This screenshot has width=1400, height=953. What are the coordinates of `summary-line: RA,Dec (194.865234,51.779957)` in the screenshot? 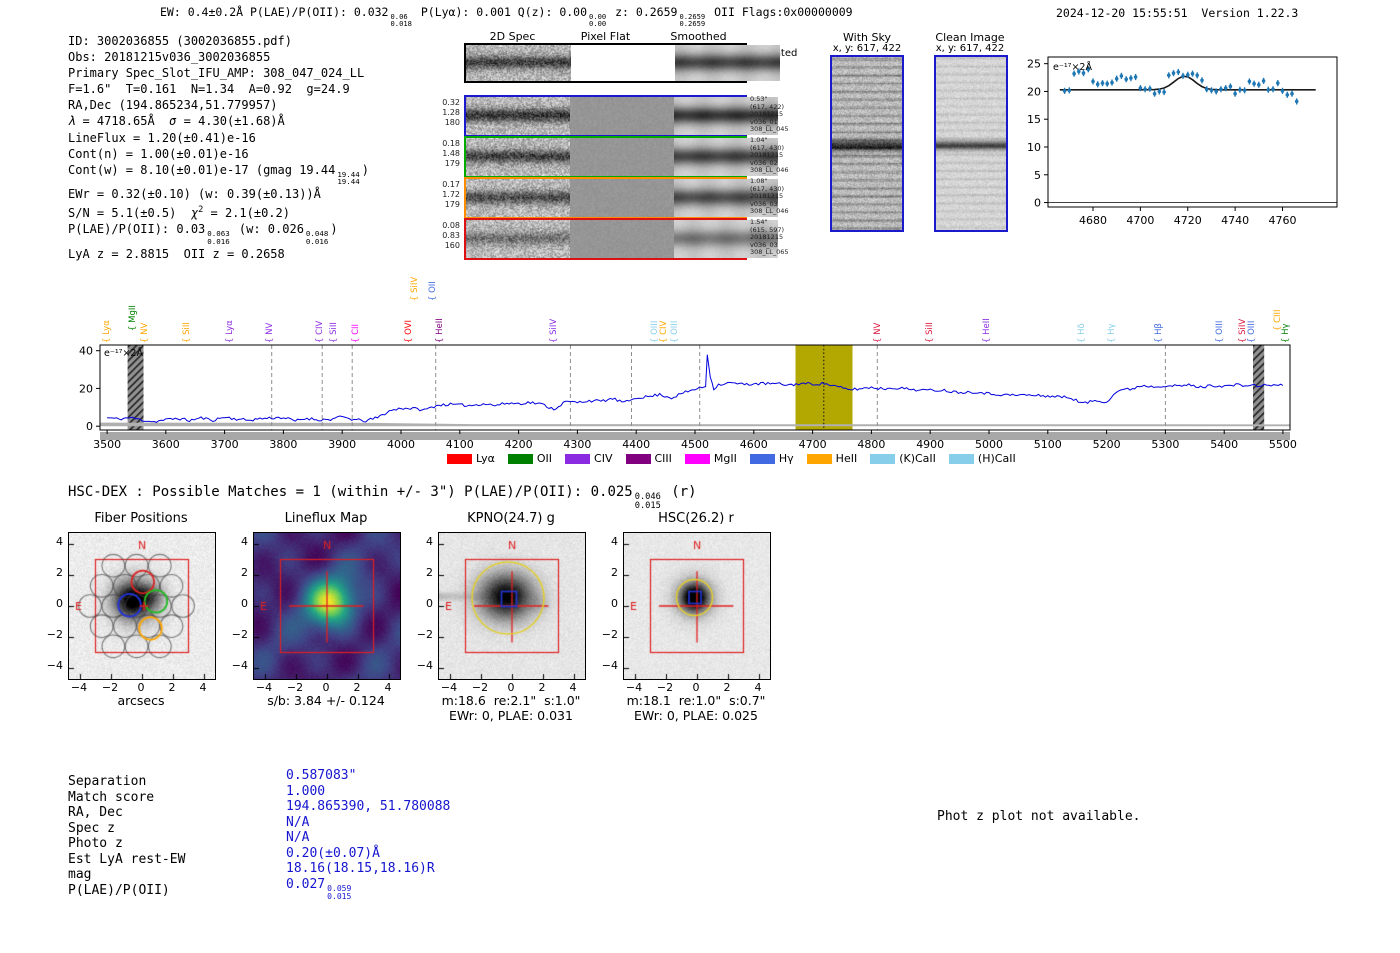 It's located at (173, 105).